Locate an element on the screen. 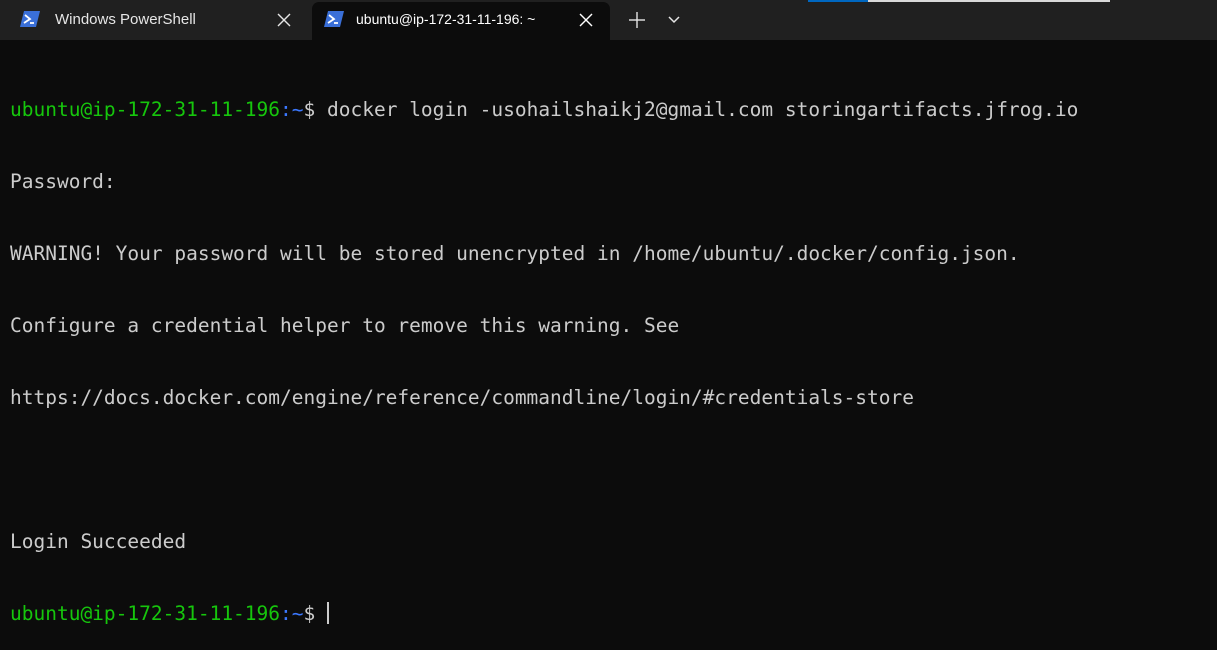 This screenshot has height=650, width=1217. window-strip-accent is located at coordinates (838, 1).